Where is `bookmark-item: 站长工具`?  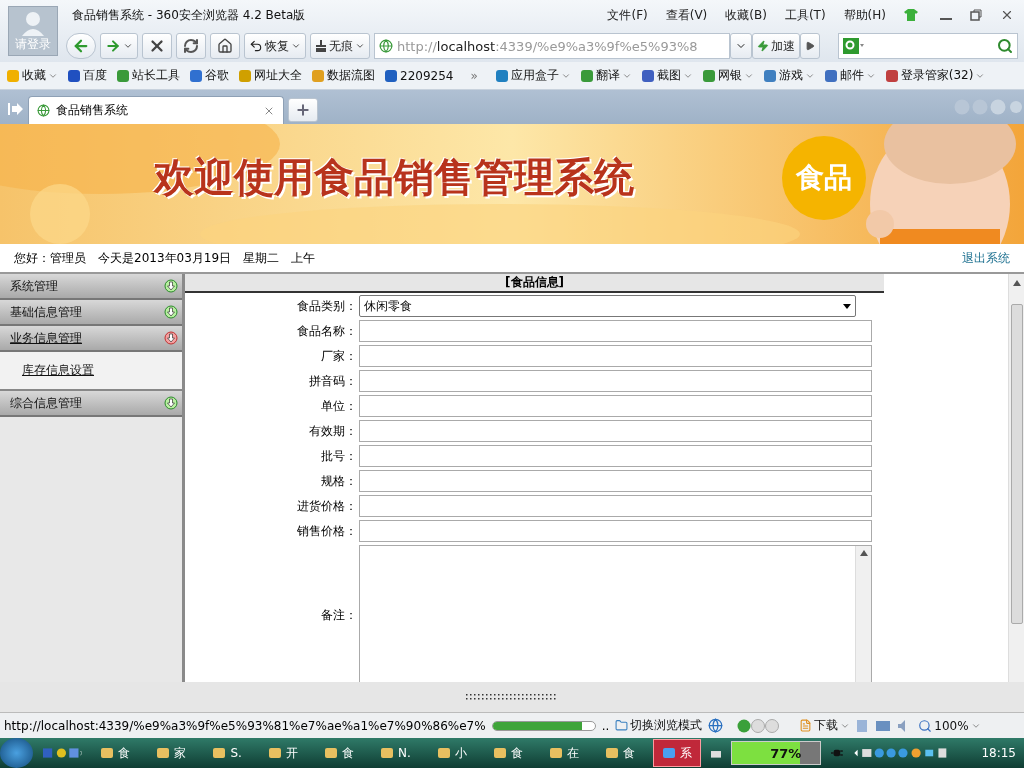 bookmark-item: 站长工具 is located at coordinates (148, 75).